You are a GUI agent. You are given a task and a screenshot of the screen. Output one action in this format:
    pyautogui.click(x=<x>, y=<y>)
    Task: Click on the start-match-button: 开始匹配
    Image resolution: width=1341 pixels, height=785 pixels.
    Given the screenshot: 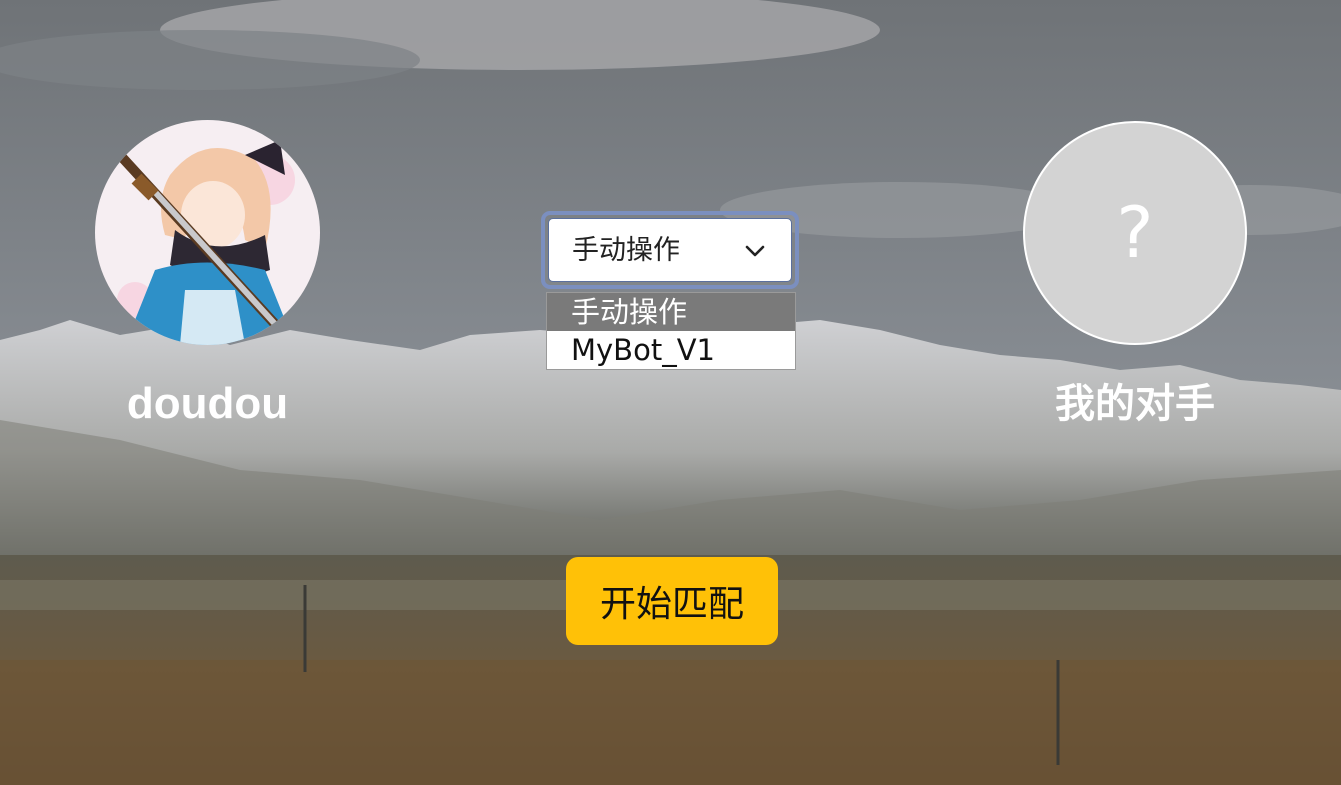 What is the action you would take?
    pyautogui.click(x=672, y=601)
    